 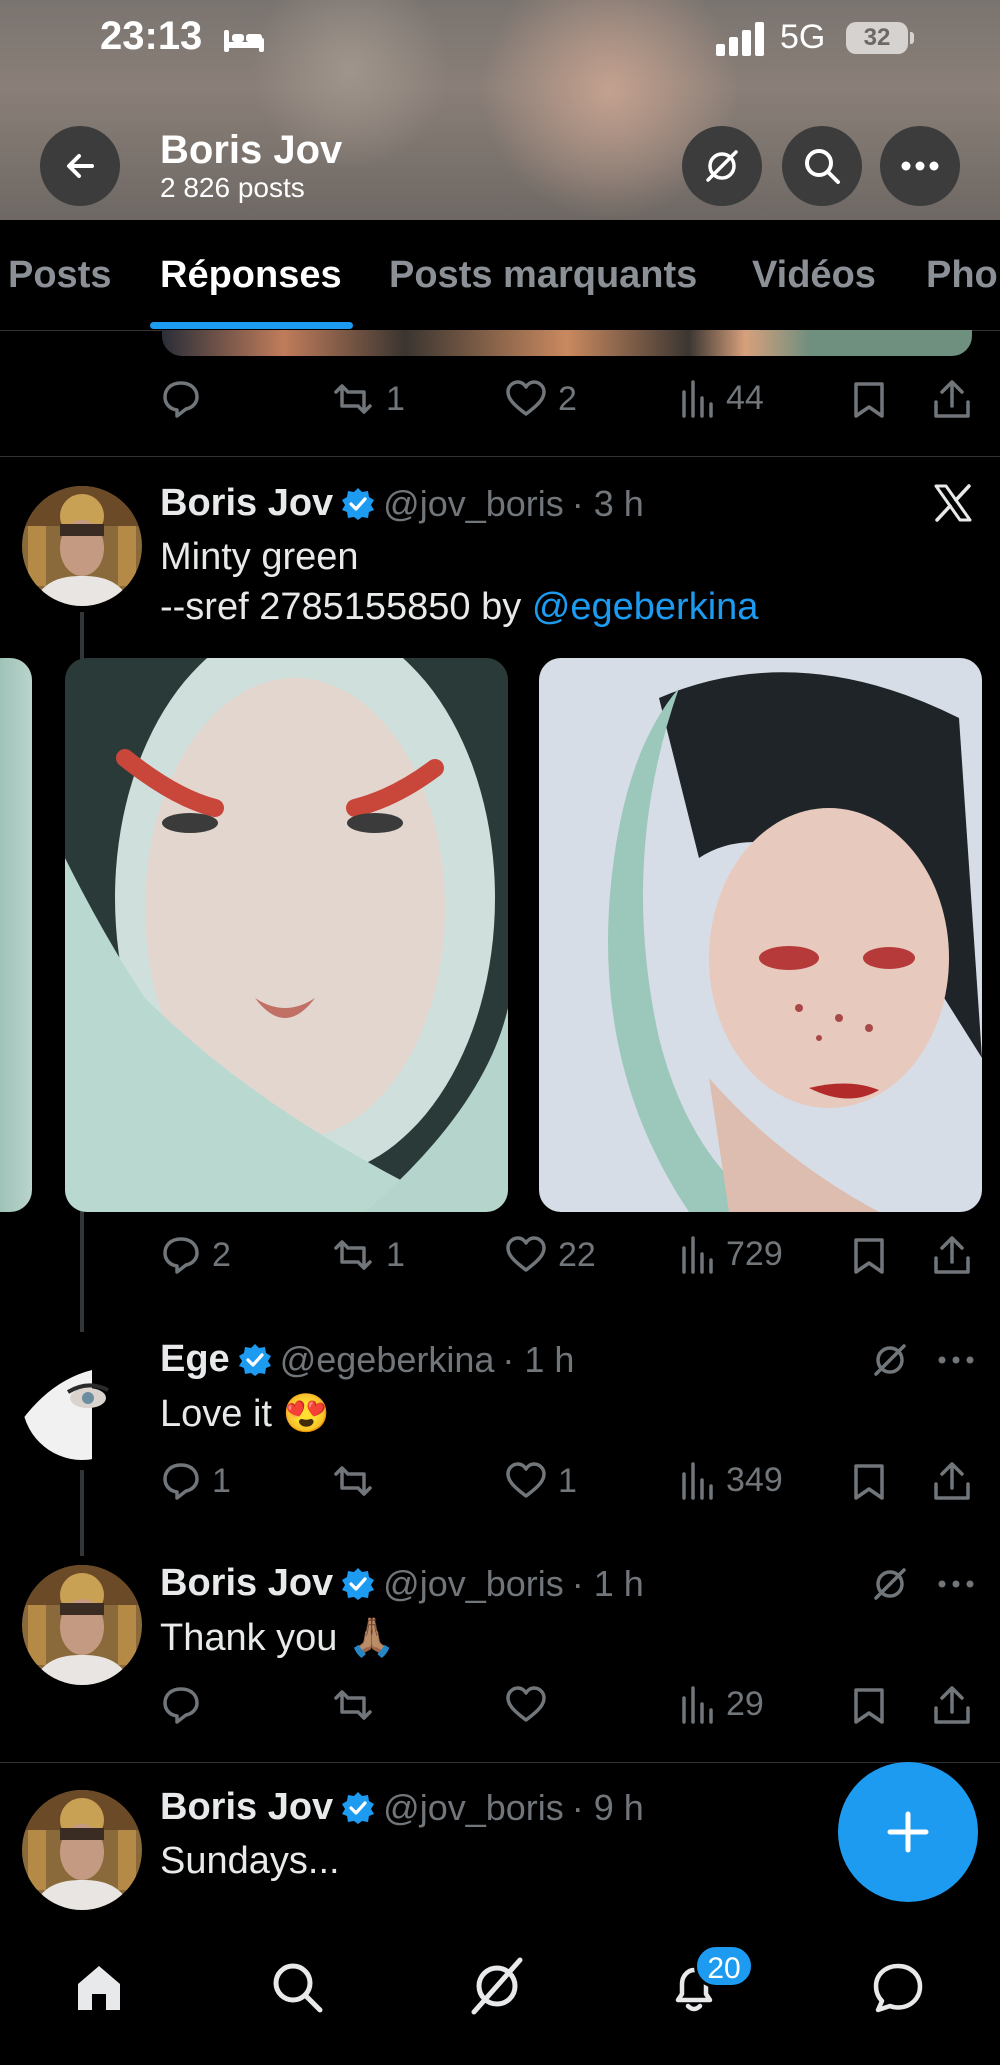 What do you see at coordinates (731, 1480) in the screenshot?
I see `views-button: 349` at bounding box center [731, 1480].